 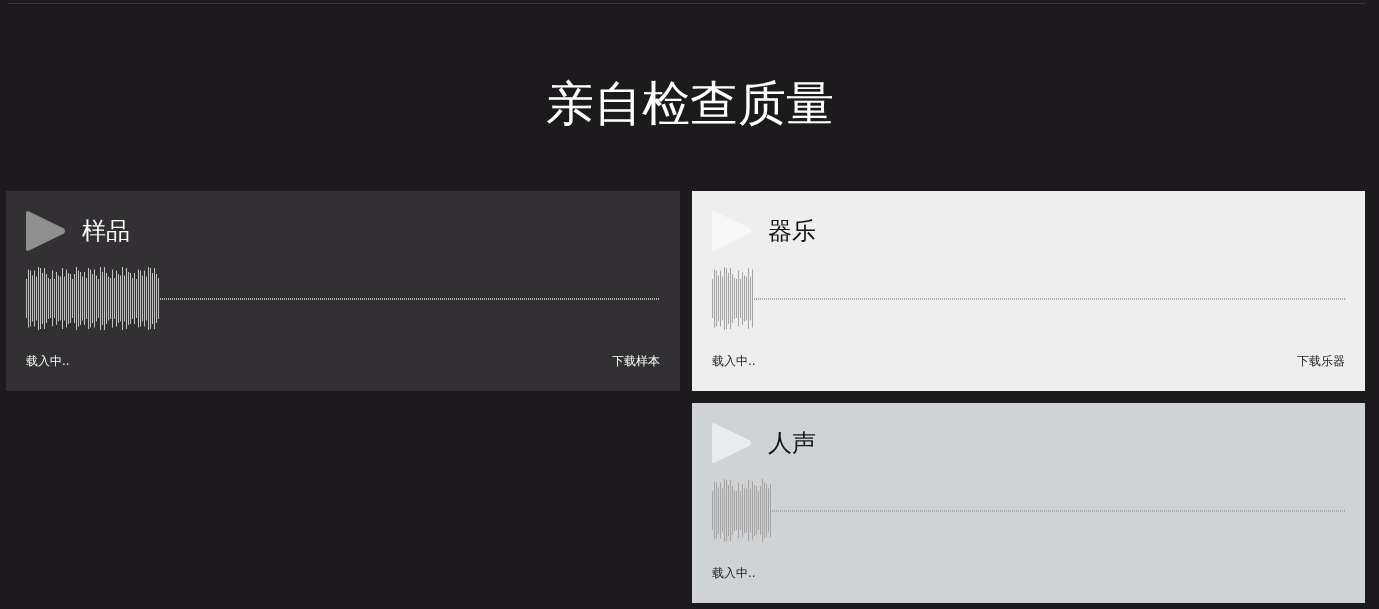 I want to click on card-title: 器乐, so click(x=792, y=231).